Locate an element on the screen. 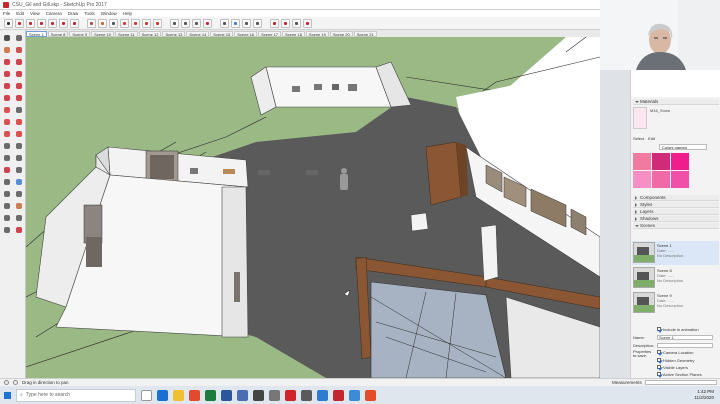 This screenshot has width=720, height=404. layers-panel-header: Layers is located at coordinates (676, 212).